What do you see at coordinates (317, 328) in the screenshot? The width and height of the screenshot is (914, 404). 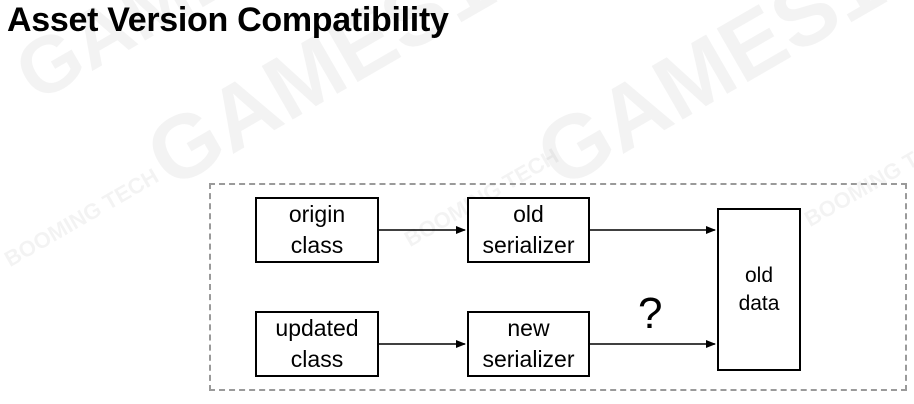 I see `updated-class-line1: updated` at bounding box center [317, 328].